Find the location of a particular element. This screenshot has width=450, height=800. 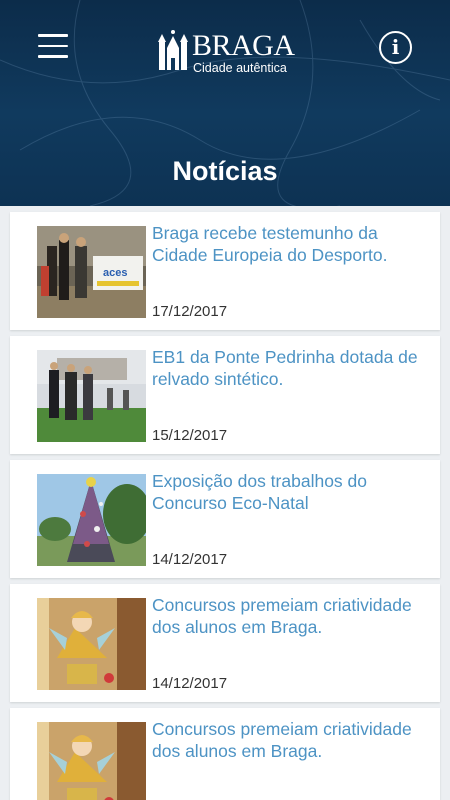

hamburger-menu-icon is located at coordinates (53, 35).